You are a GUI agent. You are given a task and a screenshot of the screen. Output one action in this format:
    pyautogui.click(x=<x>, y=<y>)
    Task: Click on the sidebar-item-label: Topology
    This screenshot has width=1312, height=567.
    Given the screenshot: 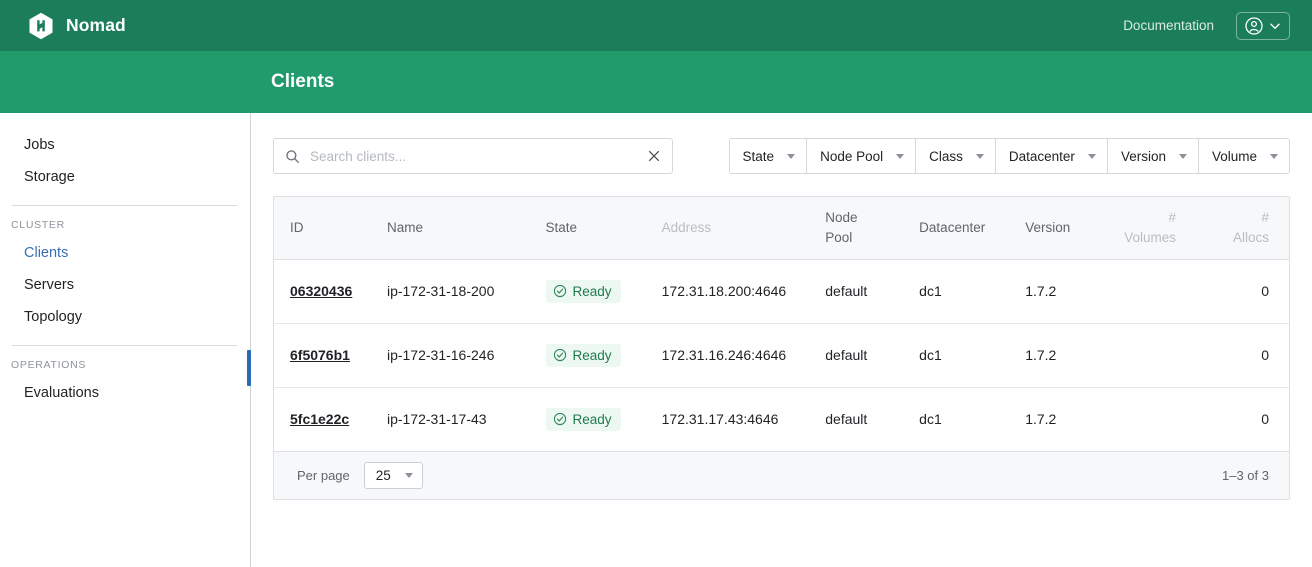 What is the action you would take?
    pyautogui.click(x=53, y=317)
    